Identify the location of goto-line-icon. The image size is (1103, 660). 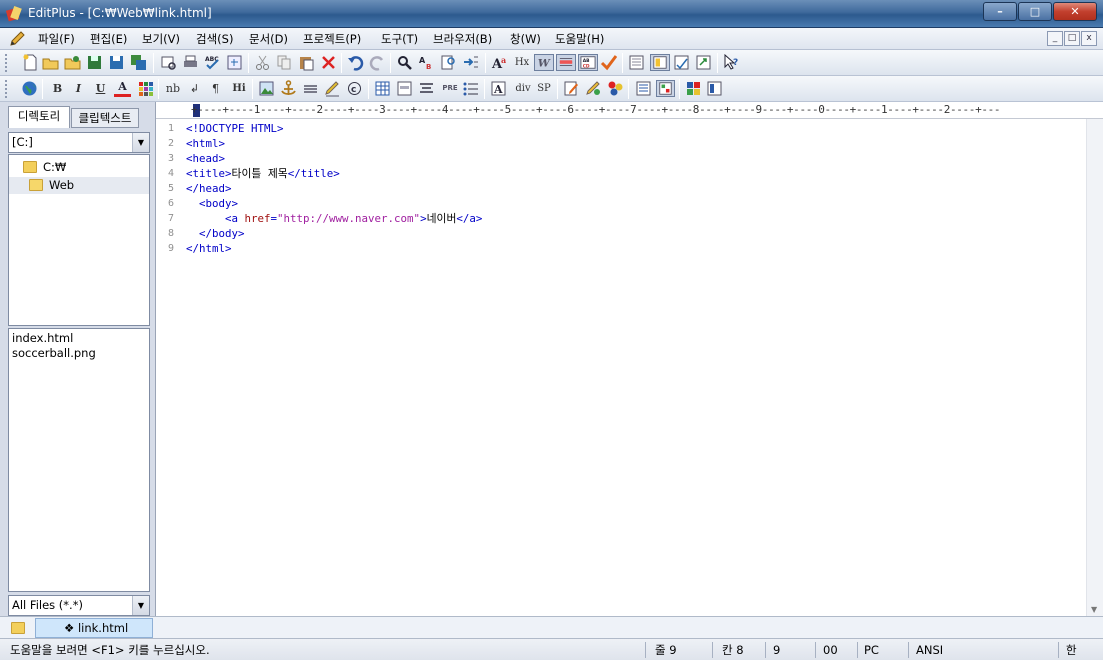
(470, 62).